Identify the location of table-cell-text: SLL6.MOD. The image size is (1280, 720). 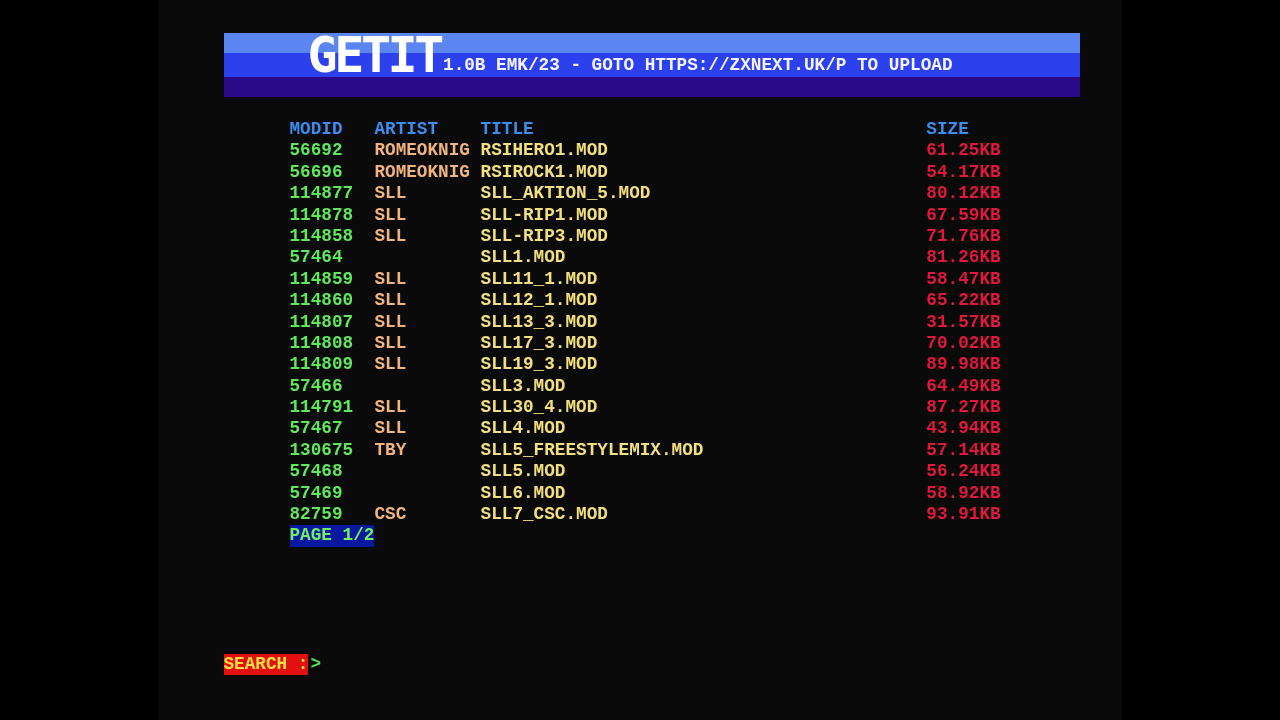
(523, 493).